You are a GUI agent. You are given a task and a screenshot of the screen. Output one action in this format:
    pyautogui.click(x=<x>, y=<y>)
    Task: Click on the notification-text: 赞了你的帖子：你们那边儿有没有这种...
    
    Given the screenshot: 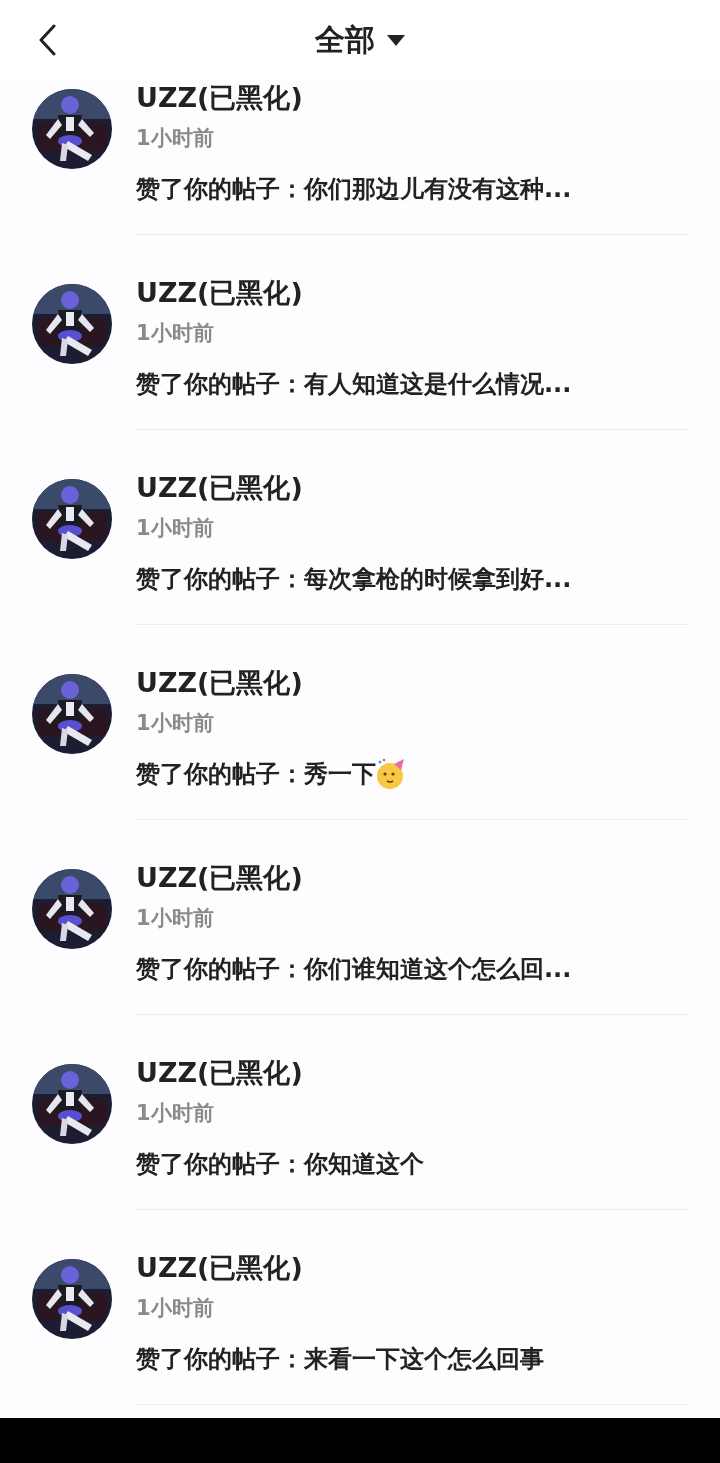 What is the action you would take?
    pyautogui.click(x=354, y=189)
    